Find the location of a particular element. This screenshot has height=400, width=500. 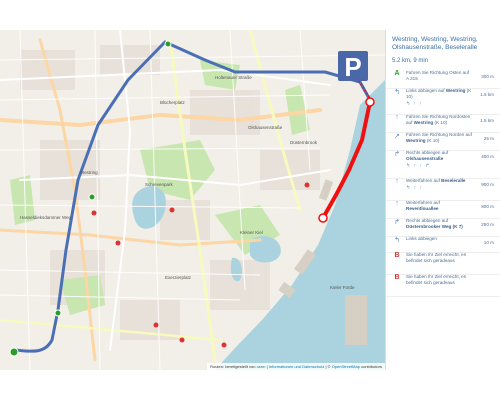

attribution-prefix: Routen: bereitgestellt von is located at coordinates (233, 366).